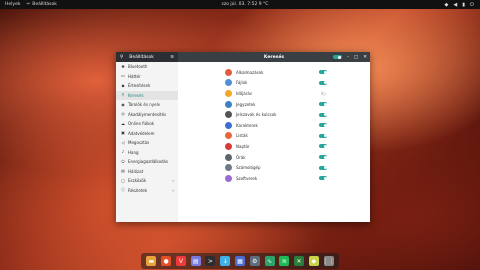  Describe the element at coordinates (134, 76) in the screenshot. I see `sidebar-item-label: Háttér` at that location.